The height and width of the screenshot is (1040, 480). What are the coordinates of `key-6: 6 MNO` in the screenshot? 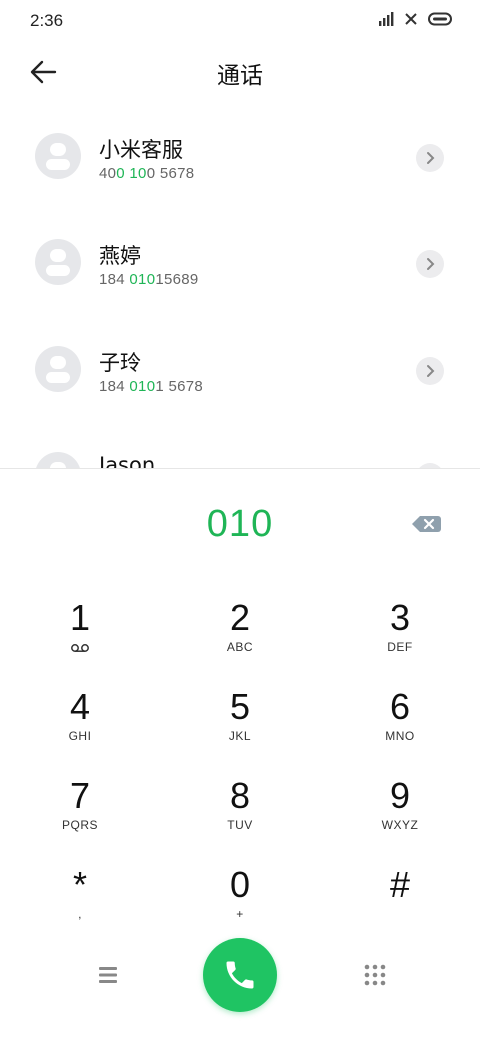 It's located at (400, 713).